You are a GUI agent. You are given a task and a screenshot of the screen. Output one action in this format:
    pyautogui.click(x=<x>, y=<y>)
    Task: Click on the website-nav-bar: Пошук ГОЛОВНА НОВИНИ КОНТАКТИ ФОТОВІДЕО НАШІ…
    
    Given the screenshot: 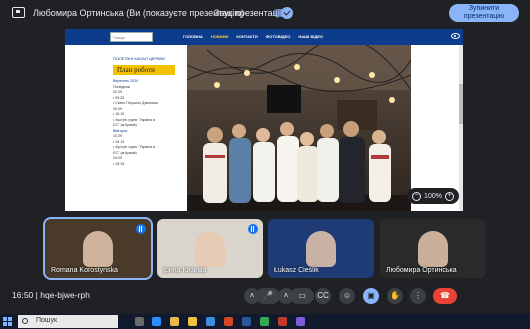 What is the action you would take?
    pyautogui.click(x=264, y=37)
    